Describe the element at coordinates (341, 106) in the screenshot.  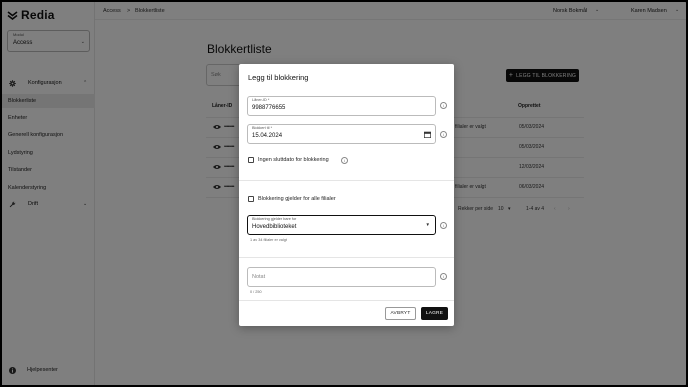
I see `borrower-id-field: Låner-ID * 9988776655` at that location.